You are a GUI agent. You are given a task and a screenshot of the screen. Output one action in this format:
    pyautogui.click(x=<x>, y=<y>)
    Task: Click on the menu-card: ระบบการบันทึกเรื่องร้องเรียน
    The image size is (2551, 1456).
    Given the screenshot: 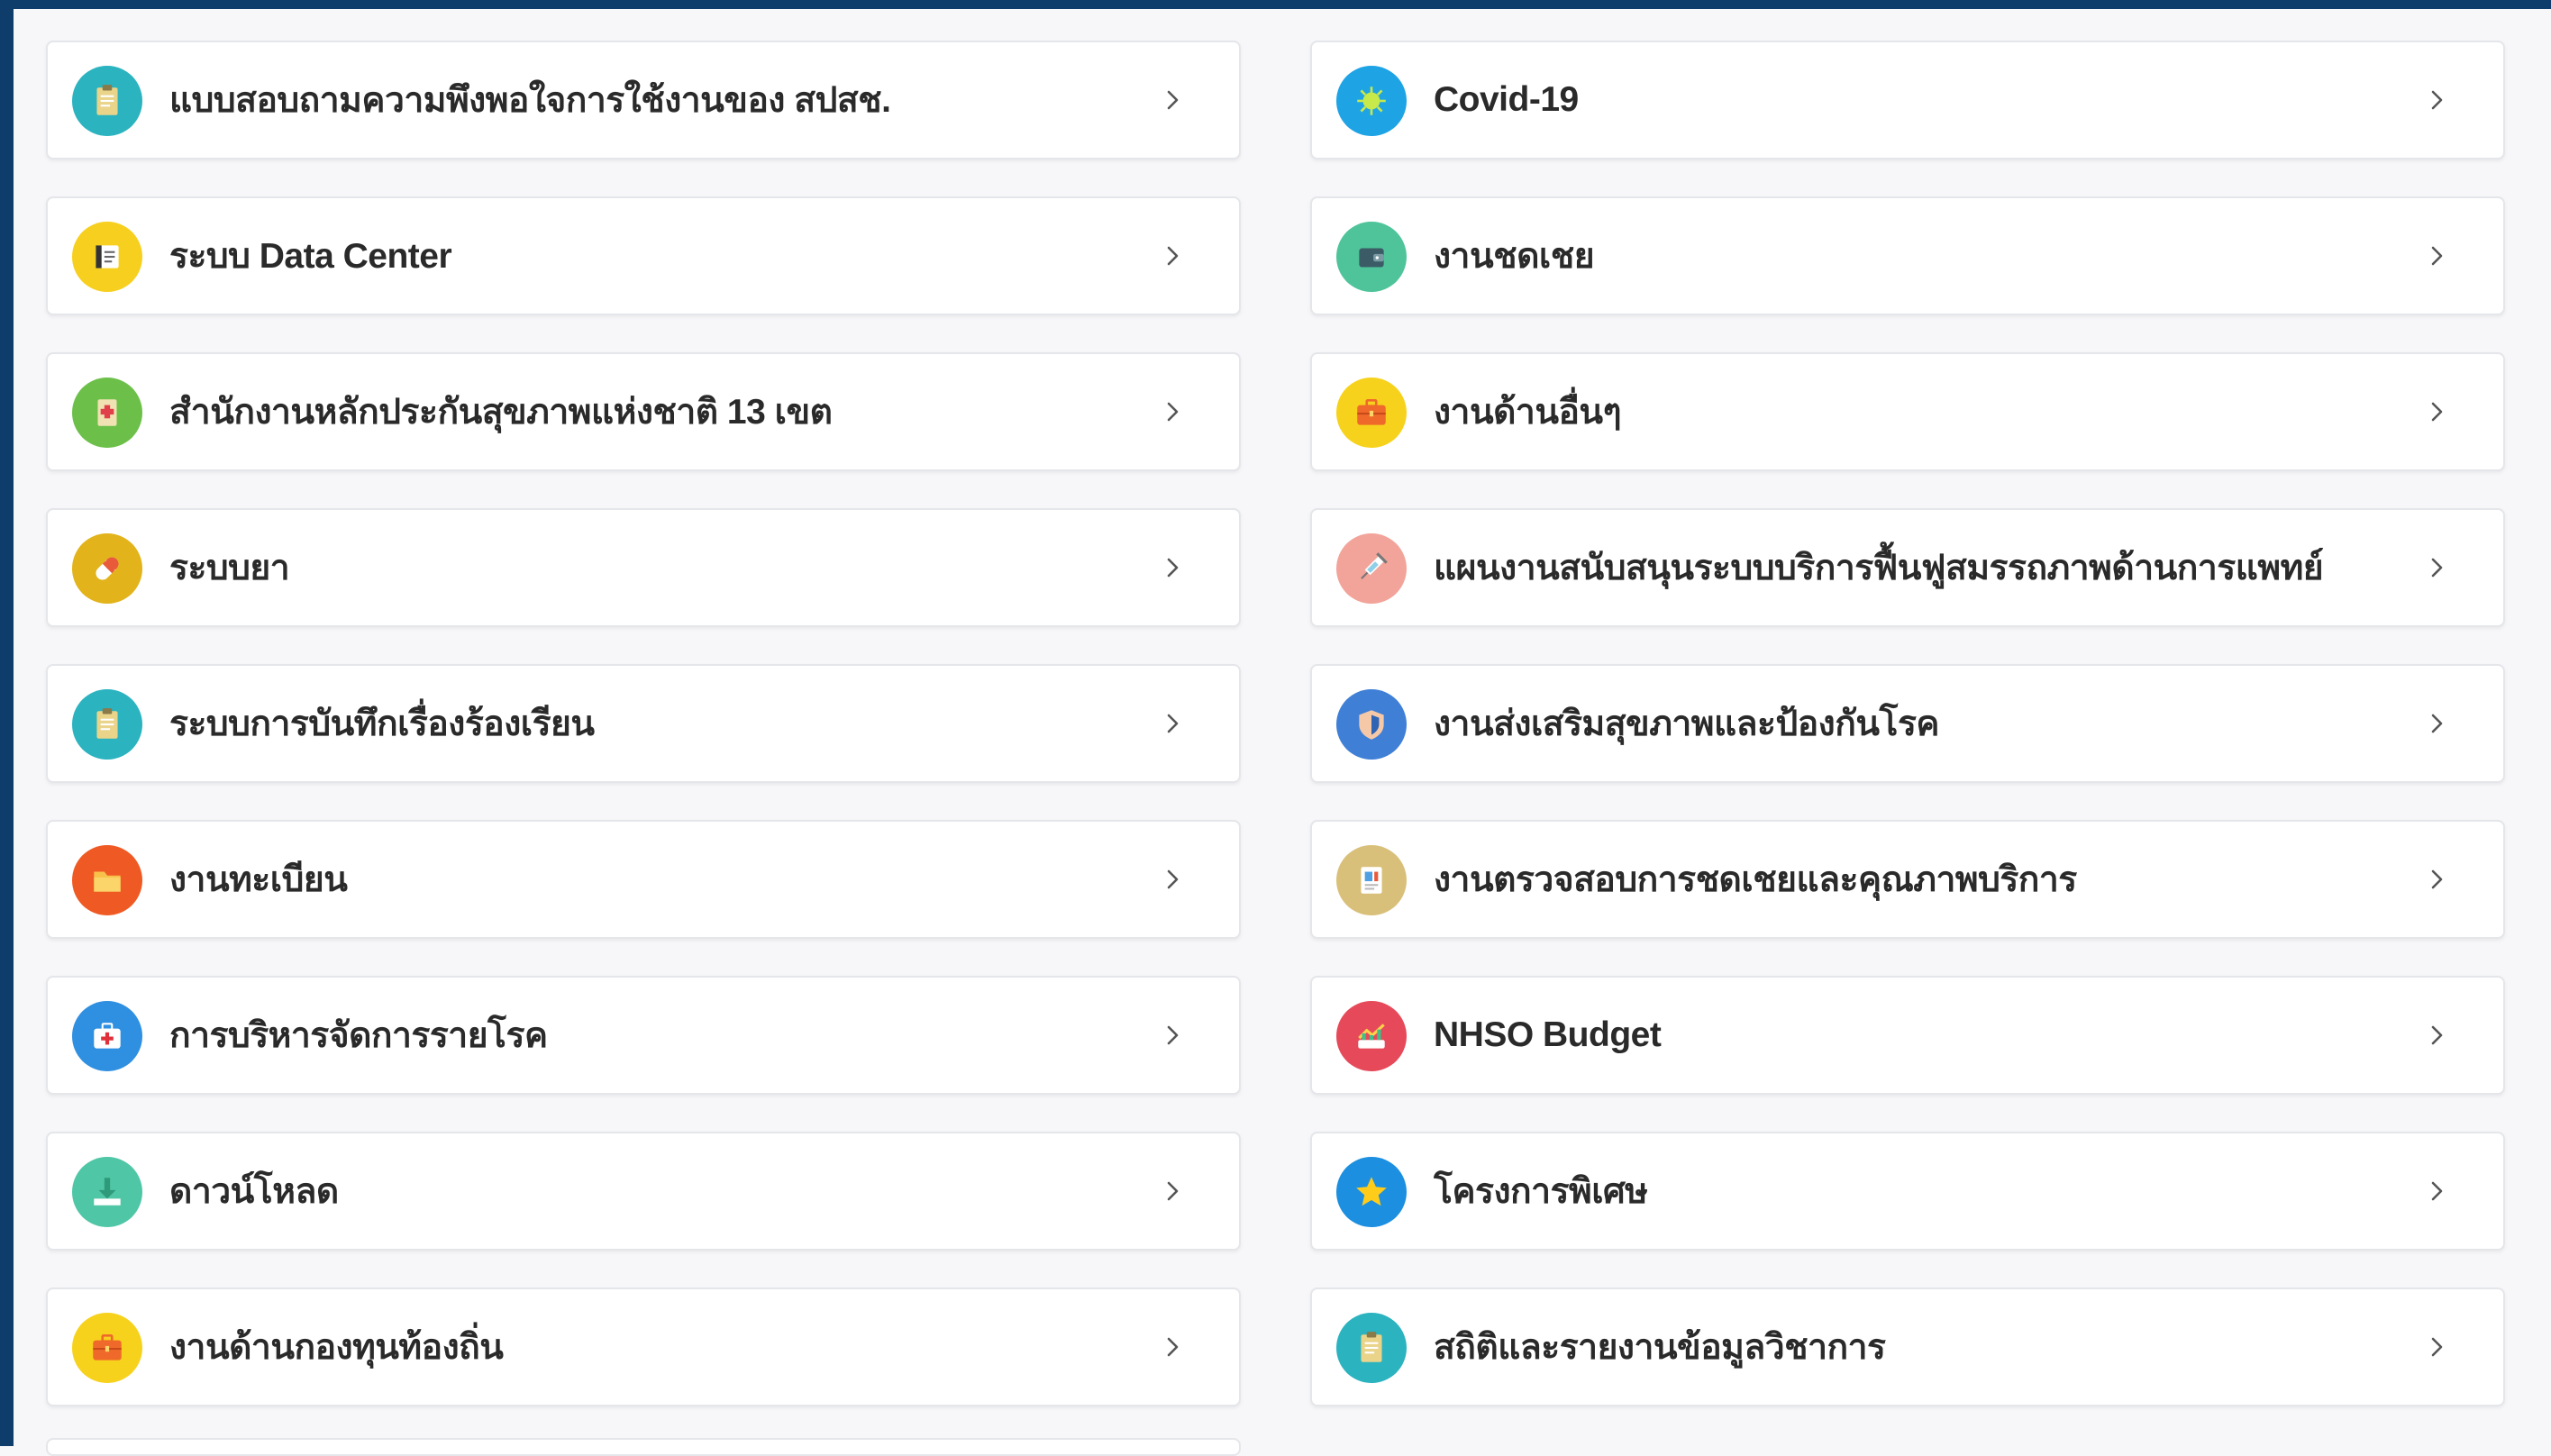 What is the action you would take?
    pyautogui.click(x=643, y=723)
    